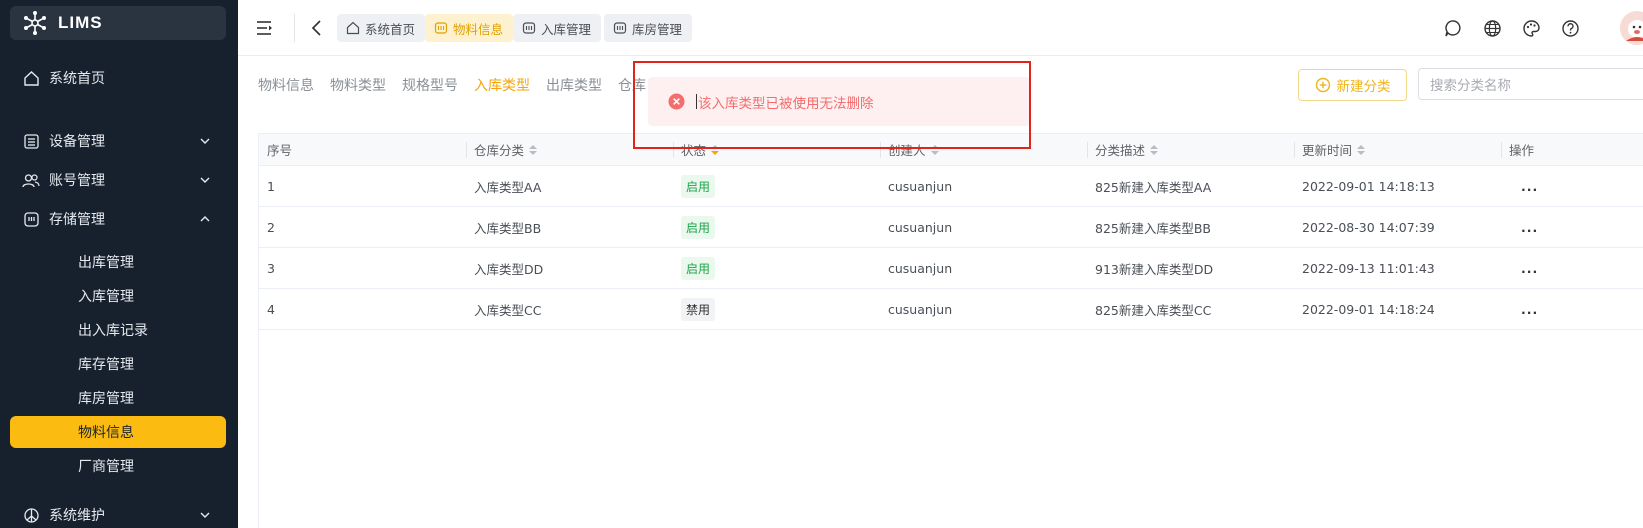 This screenshot has width=1643, height=528. What do you see at coordinates (1492, 28) in the screenshot?
I see `globe-icon` at bounding box center [1492, 28].